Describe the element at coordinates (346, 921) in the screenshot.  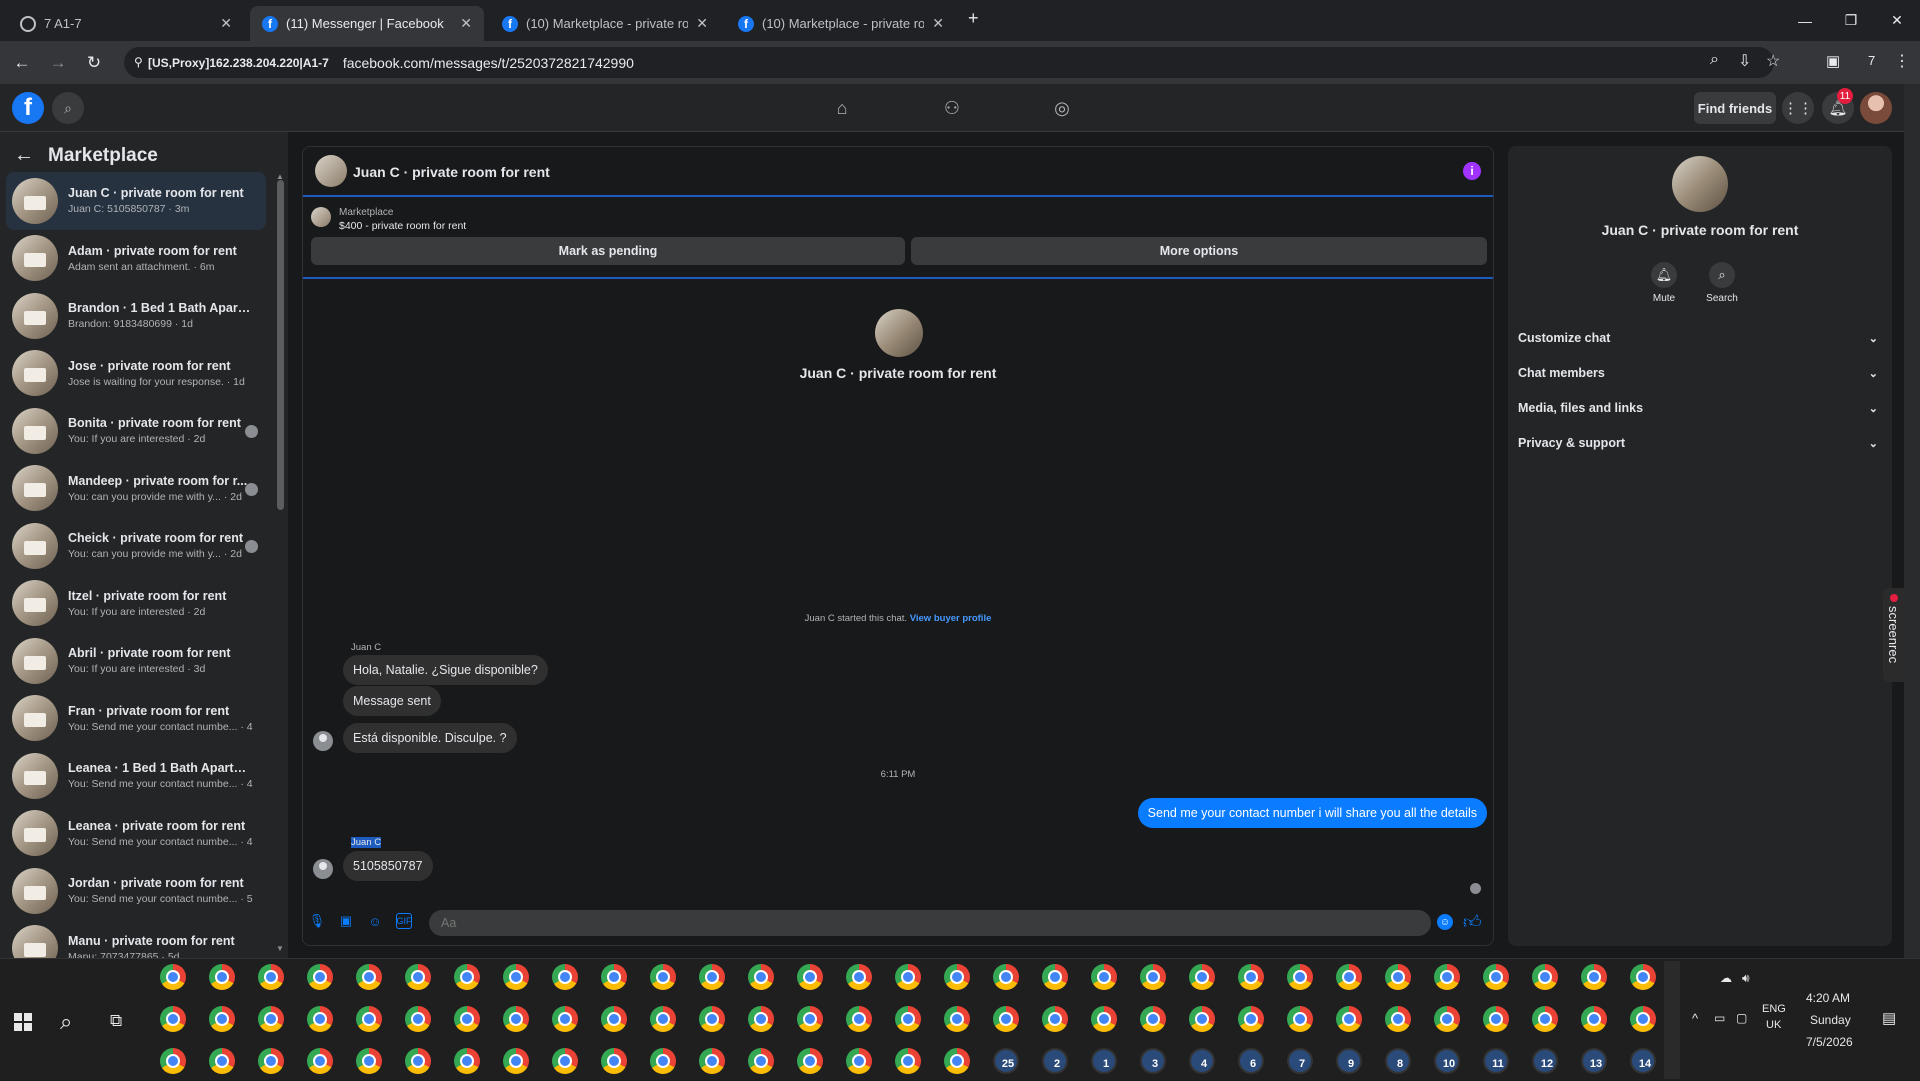
I see `photo-icon: ▣` at that location.